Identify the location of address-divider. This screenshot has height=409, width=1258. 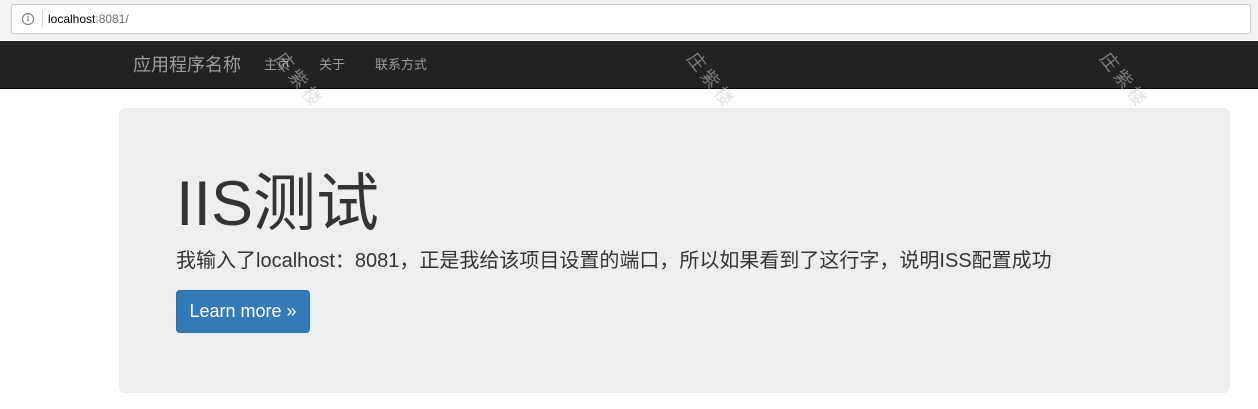
(42, 19).